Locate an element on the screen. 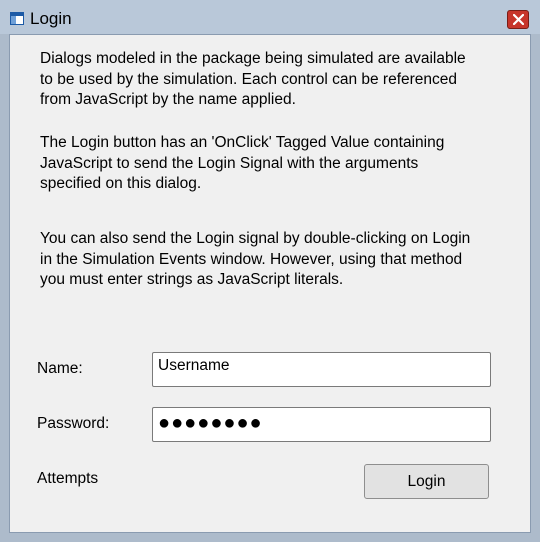 This screenshot has height=542, width=540. name-label: Name: is located at coordinates (60, 368).